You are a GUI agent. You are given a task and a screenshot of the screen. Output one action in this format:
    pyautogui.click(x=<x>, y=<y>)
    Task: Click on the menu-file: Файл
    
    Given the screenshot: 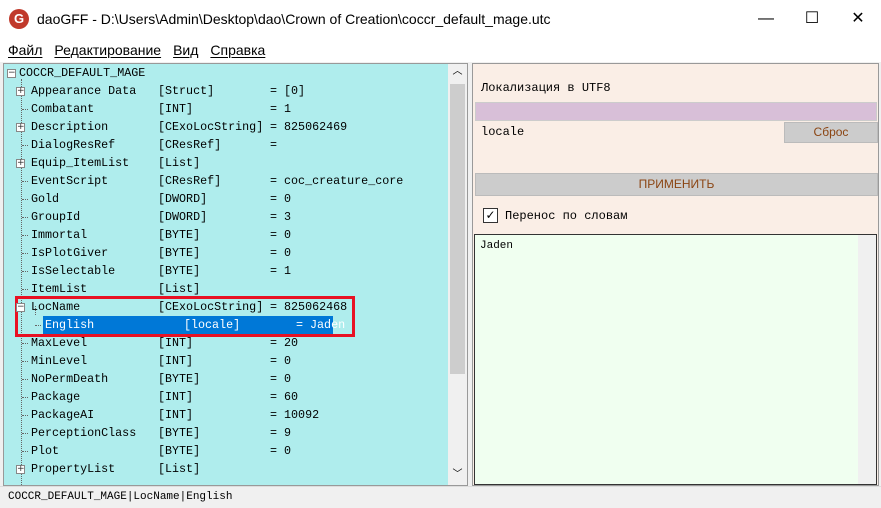 What is the action you would take?
    pyautogui.click(x=27, y=50)
    